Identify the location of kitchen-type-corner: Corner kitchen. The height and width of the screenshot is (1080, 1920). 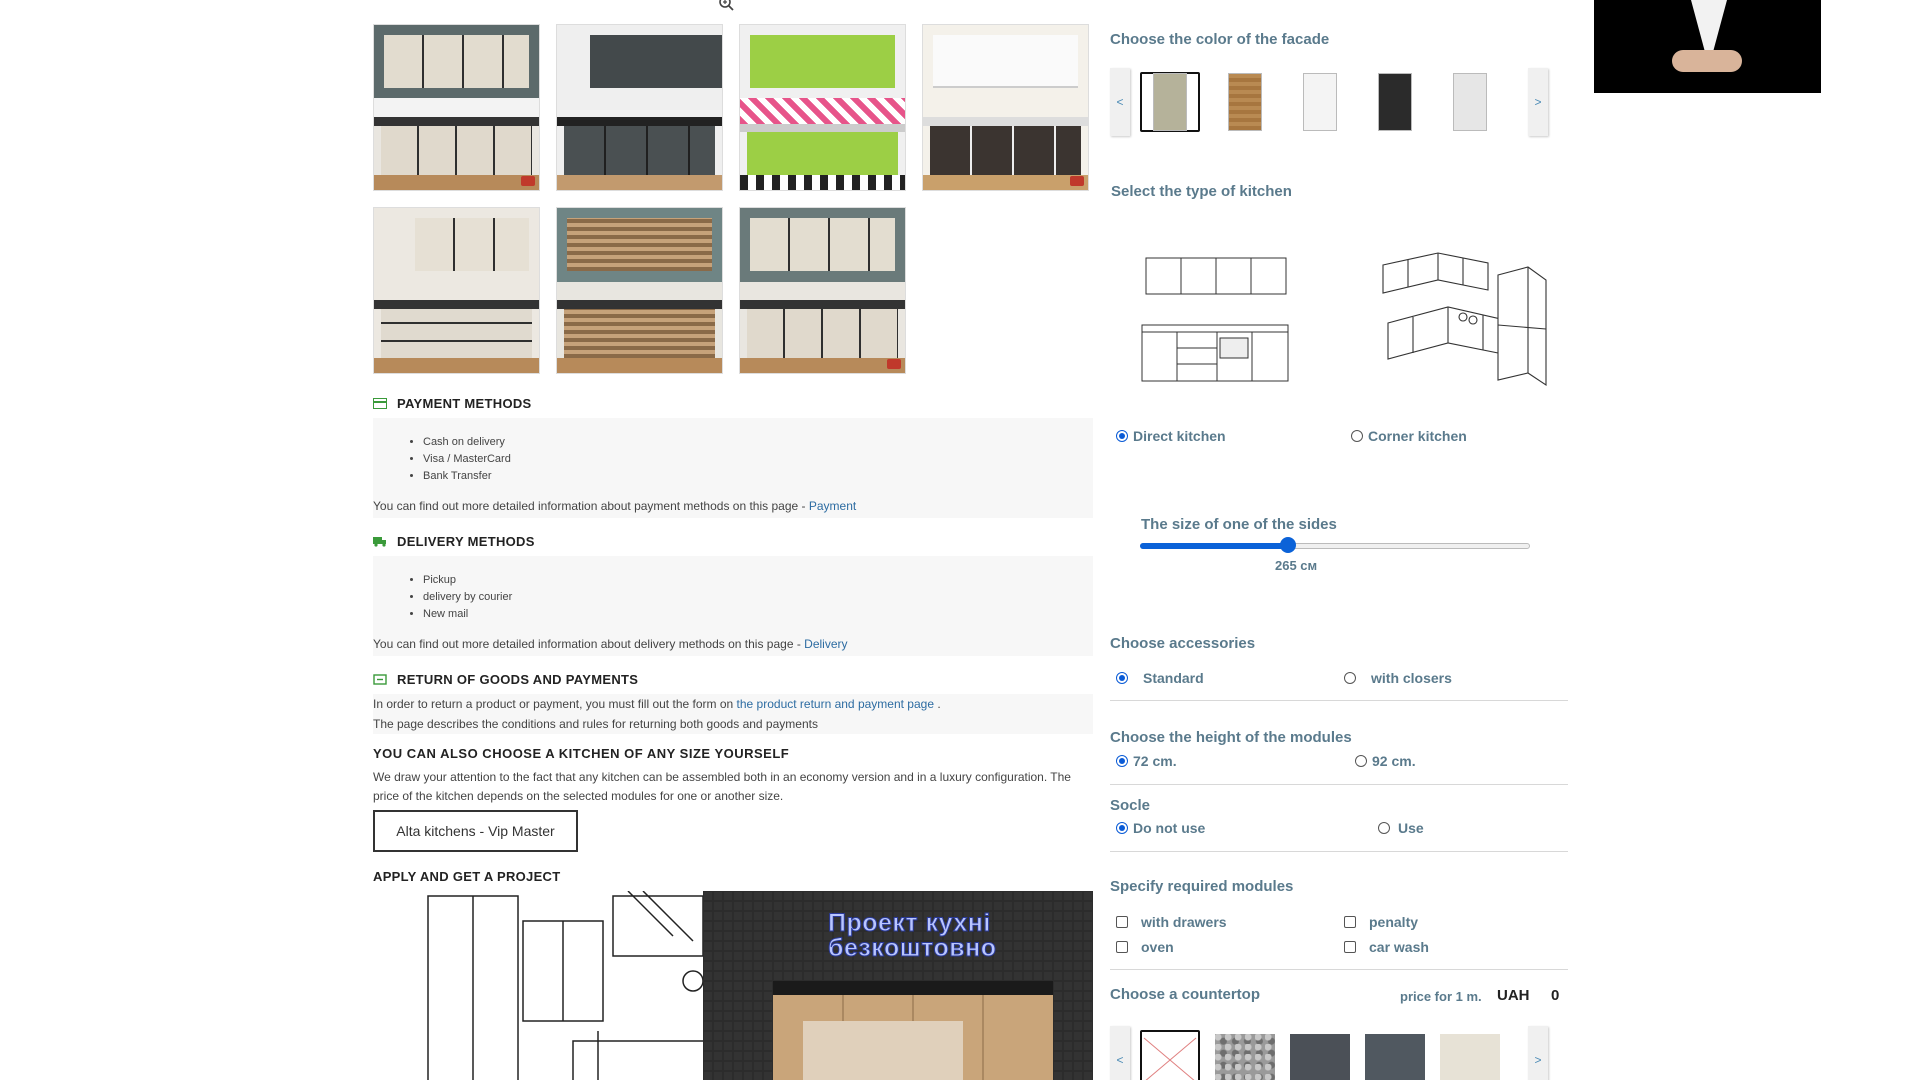
(1409, 436).